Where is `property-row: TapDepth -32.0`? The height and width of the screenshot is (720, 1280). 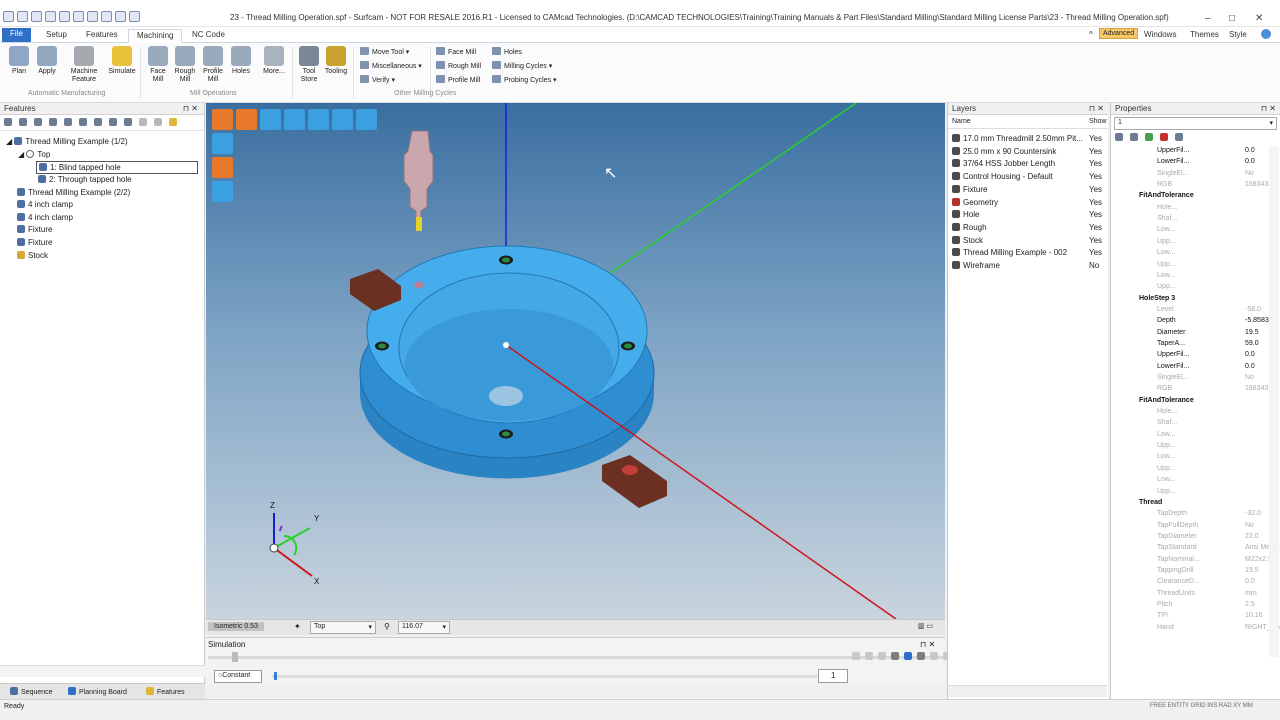
property-row: TapDepth -32.0 is located at coordinates (1209, 513).